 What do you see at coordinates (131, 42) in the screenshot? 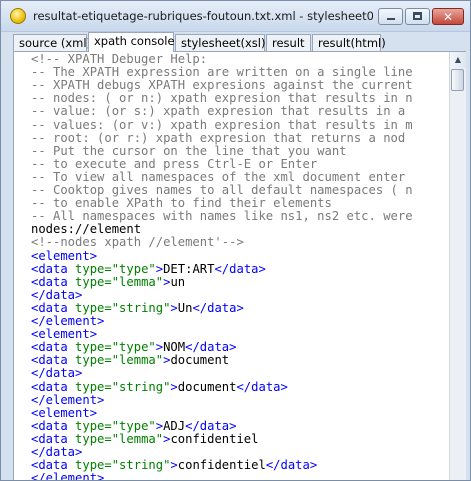
I see `tab-xpath-console: xpath console` at bounding box center [131, 42].